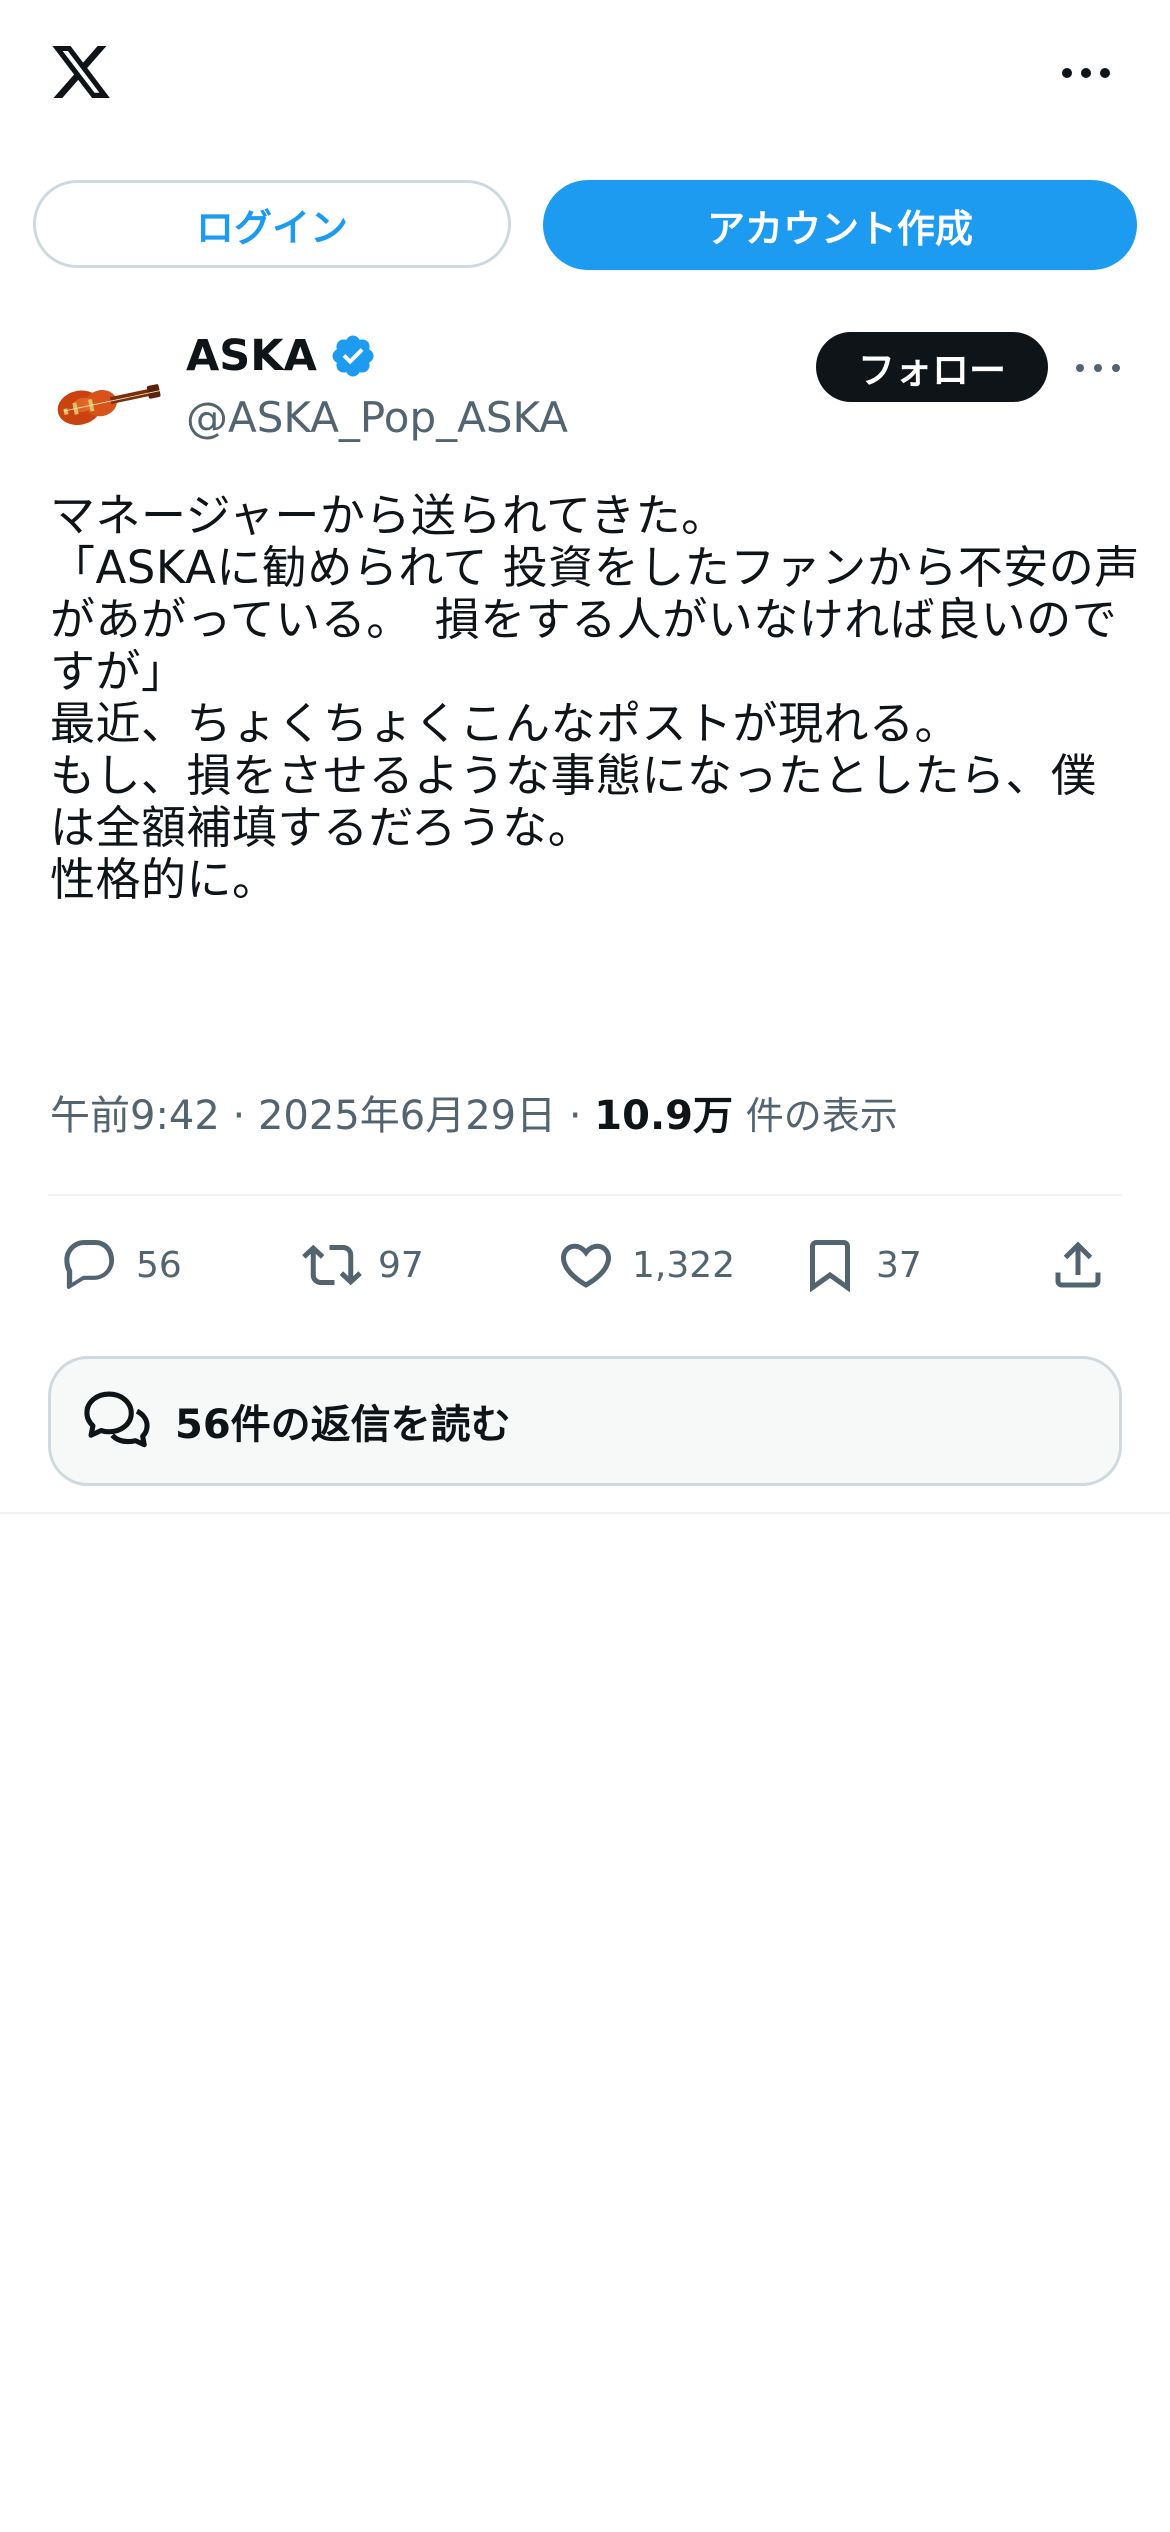  I want to click on reply-icon, so click(89, 1264).